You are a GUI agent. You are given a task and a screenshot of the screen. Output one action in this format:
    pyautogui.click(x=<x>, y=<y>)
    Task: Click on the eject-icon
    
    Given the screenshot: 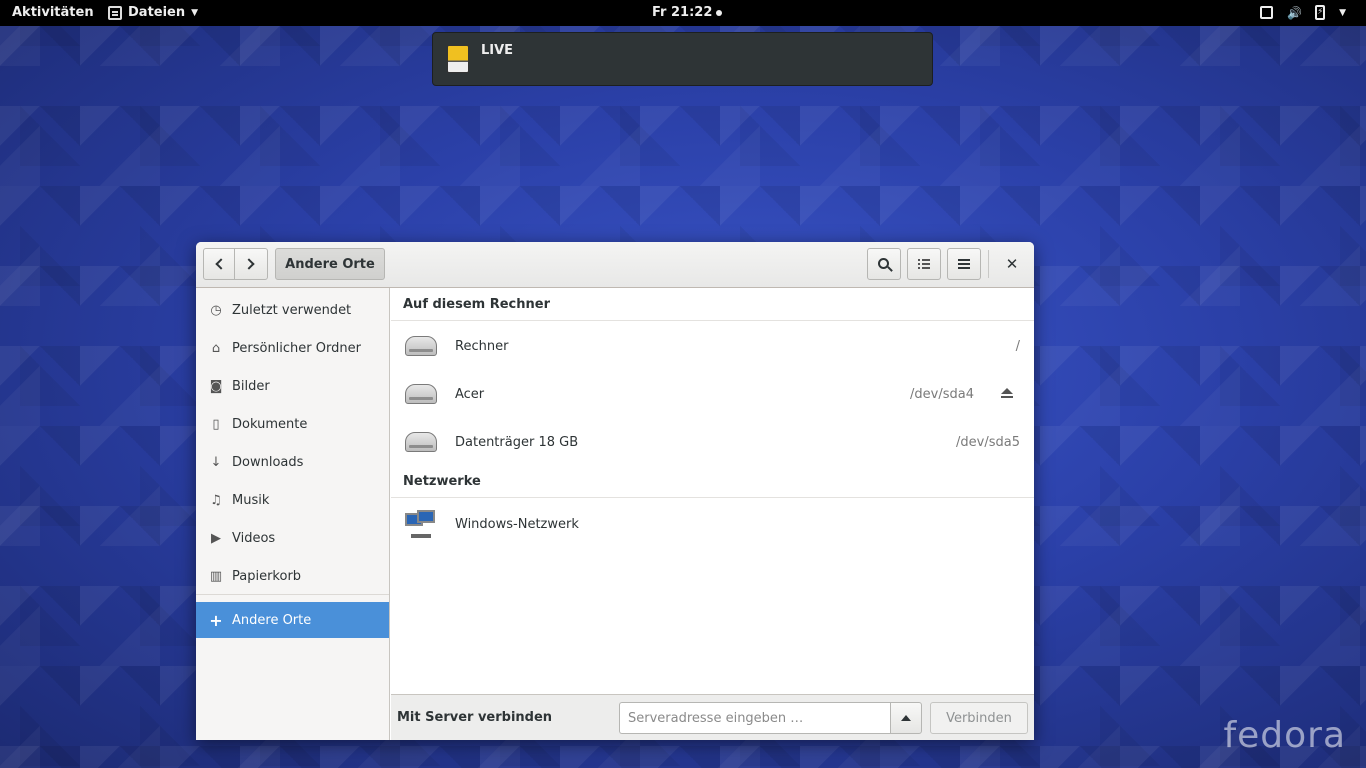 What is the action you would take?
    pyautogui.click(x=1007, y=394)
    